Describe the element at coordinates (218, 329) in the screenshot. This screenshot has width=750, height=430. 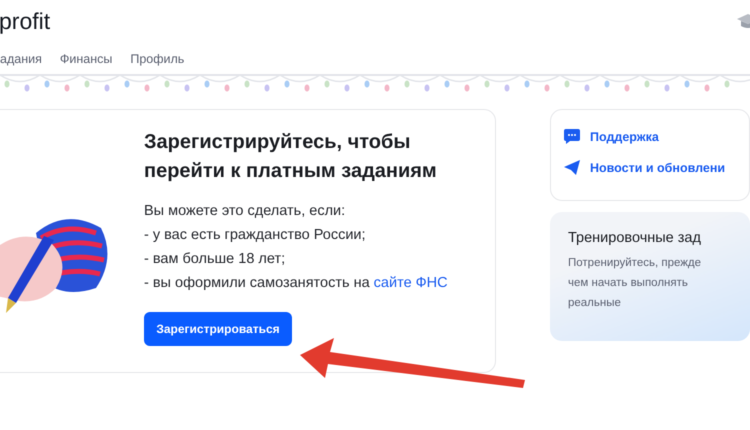
I see `register-button: Зарегистрироваться` at that location.